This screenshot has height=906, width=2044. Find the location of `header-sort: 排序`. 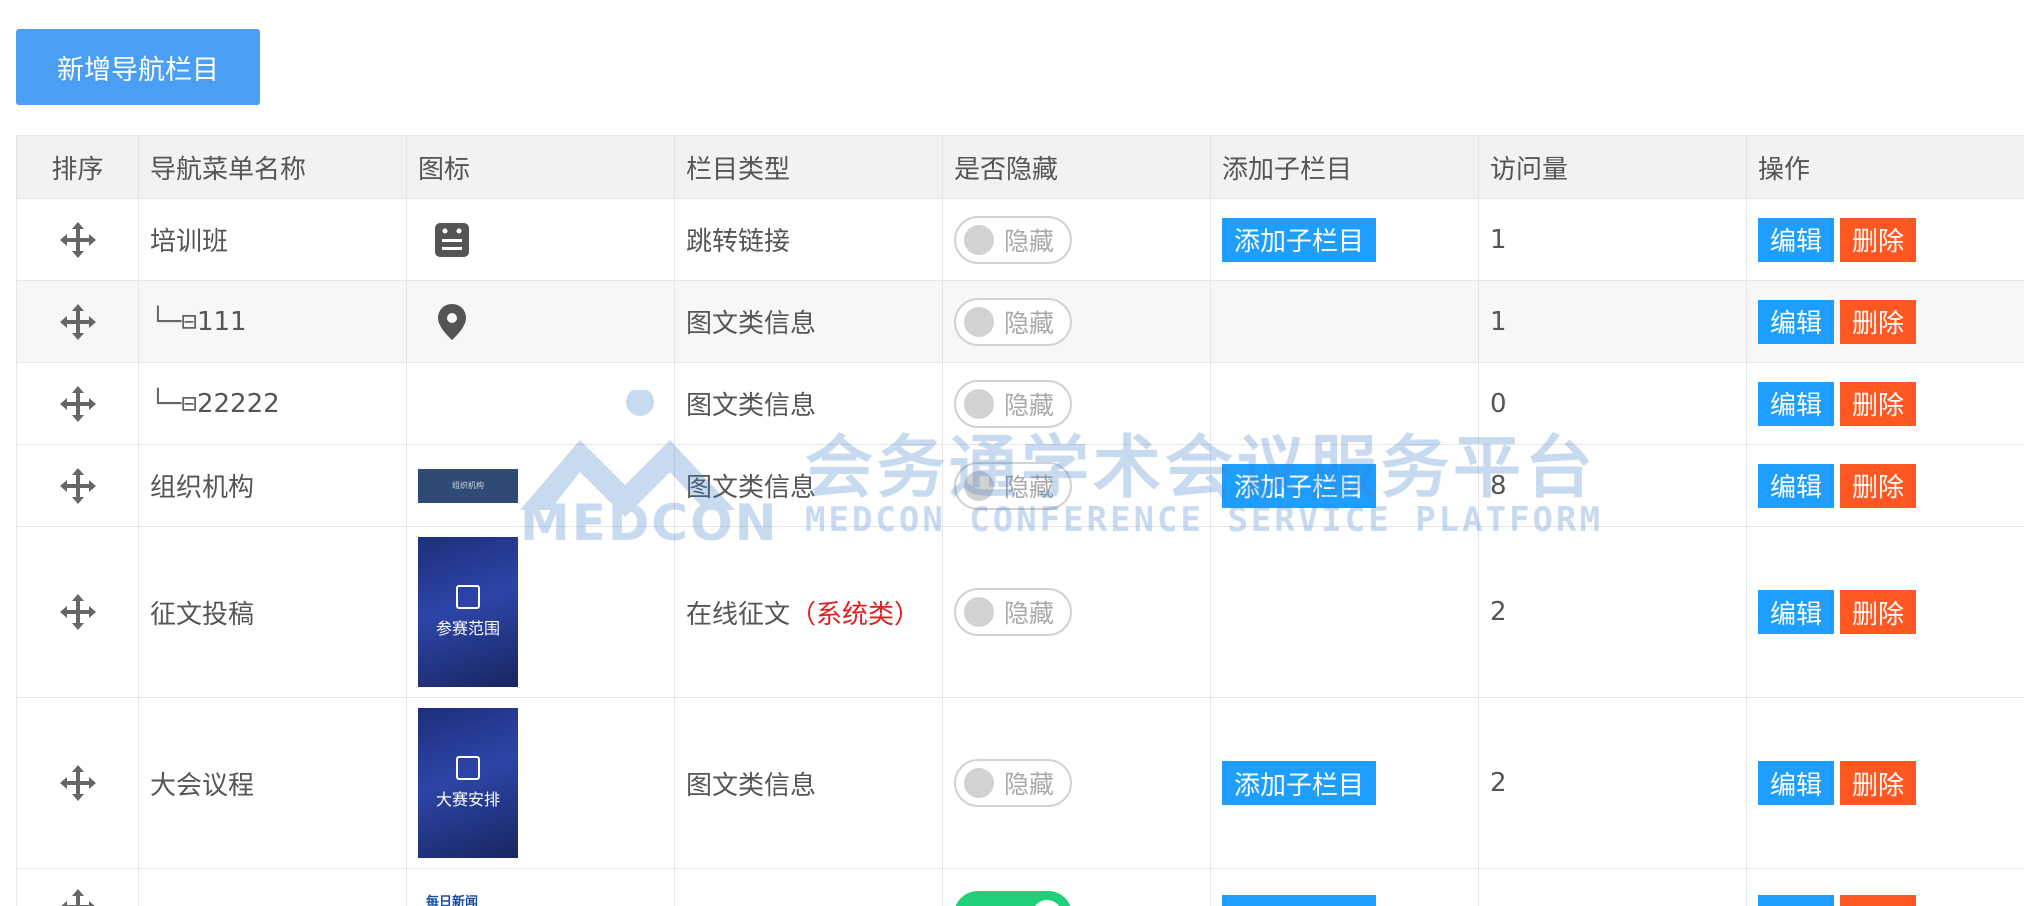

header-sort: 排序 is located at coordinates (77, 167).